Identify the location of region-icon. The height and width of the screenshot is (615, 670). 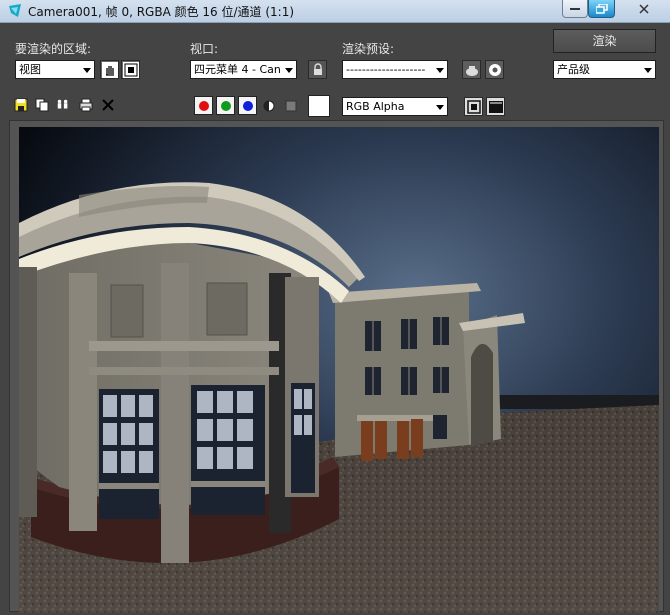
(131, 70).